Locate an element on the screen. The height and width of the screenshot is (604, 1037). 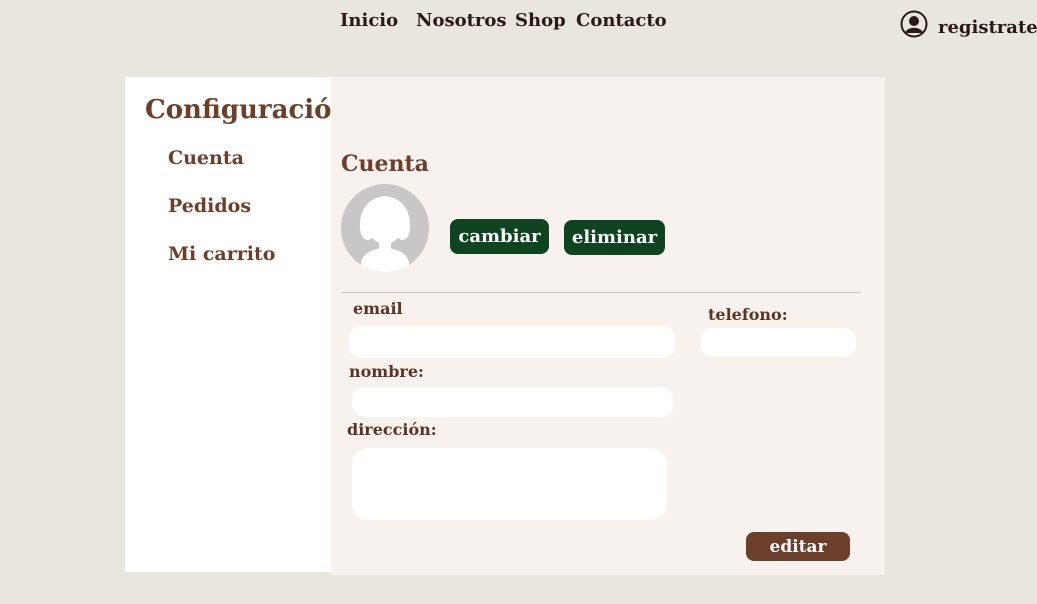
nav-inicio: Inicio is located at coordinates (369, 20).